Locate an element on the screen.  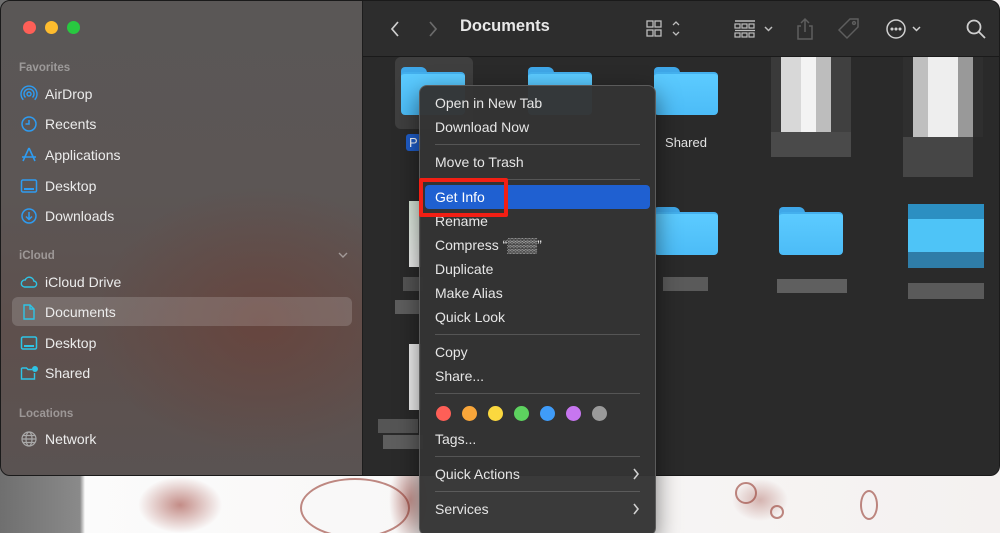
tag-button is located at coordinates (849, 29).